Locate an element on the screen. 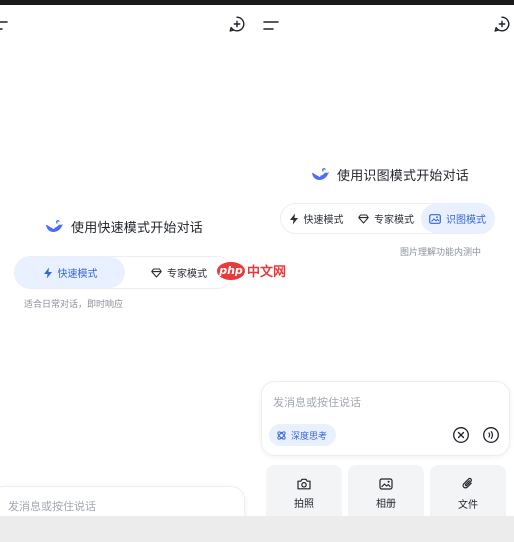  attach-album-button: 相册 is located at coordinates (386, 494).